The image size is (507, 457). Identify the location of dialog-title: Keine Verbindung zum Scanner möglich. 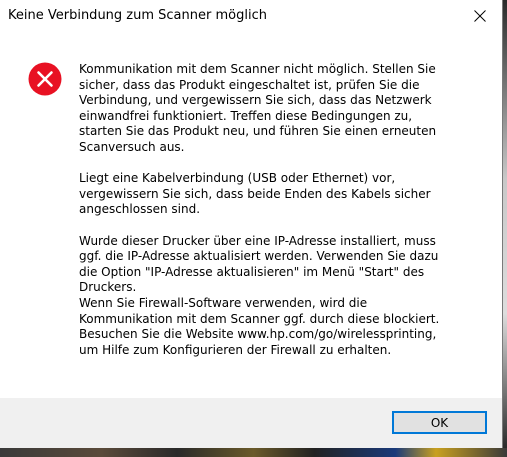
(137, 15).